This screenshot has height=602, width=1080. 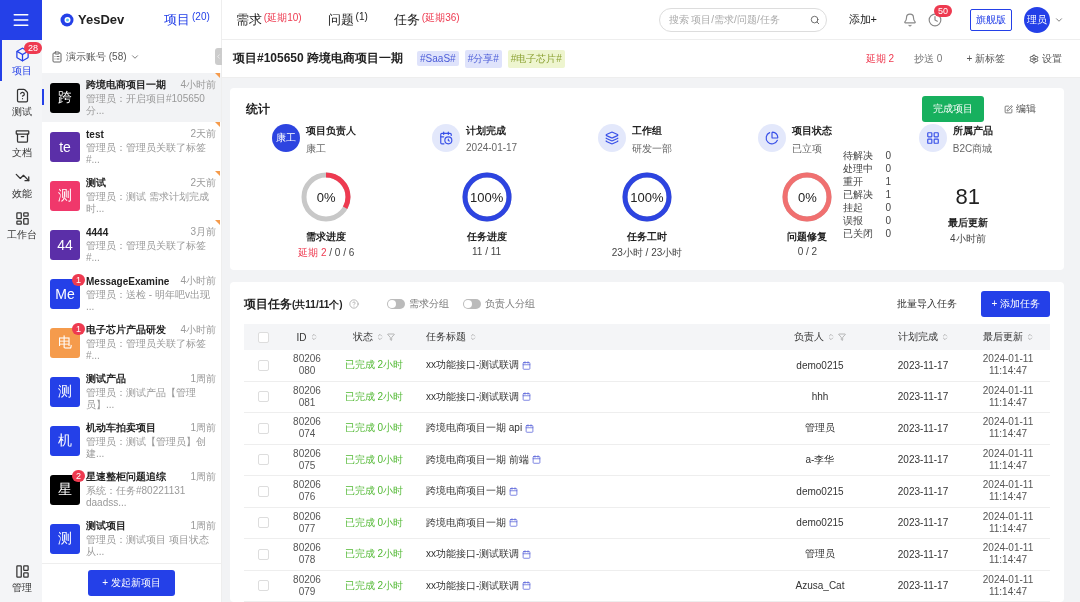 I want to click on account-selector: 演示账号 (58), so click(x=96, y=56).